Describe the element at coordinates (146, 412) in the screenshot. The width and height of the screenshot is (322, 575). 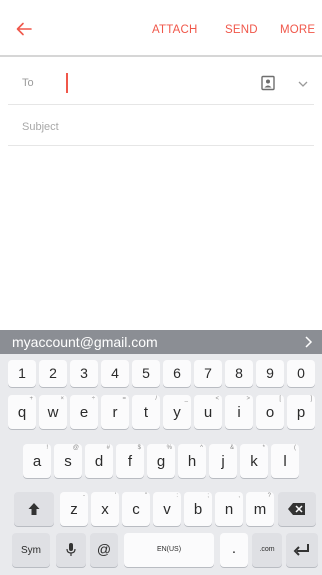
I see `key-t: t /` at that location.